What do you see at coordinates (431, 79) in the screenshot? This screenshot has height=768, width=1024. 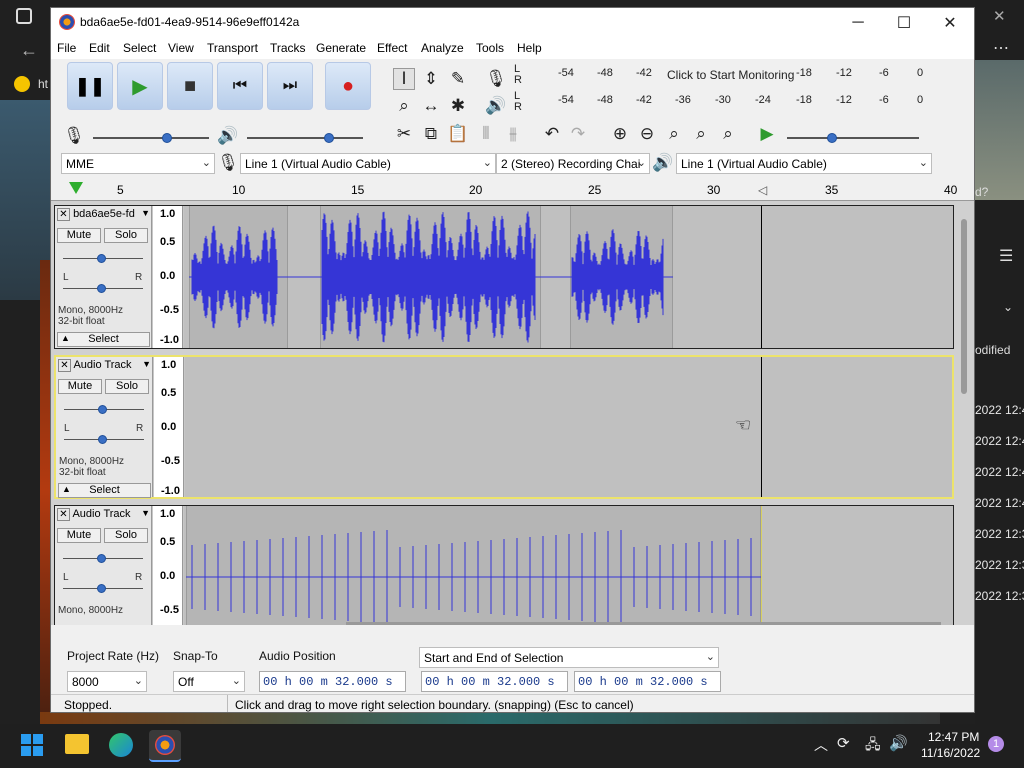 I see `envelope-tool-icon: ⇕` at bounding box center [431, 79].